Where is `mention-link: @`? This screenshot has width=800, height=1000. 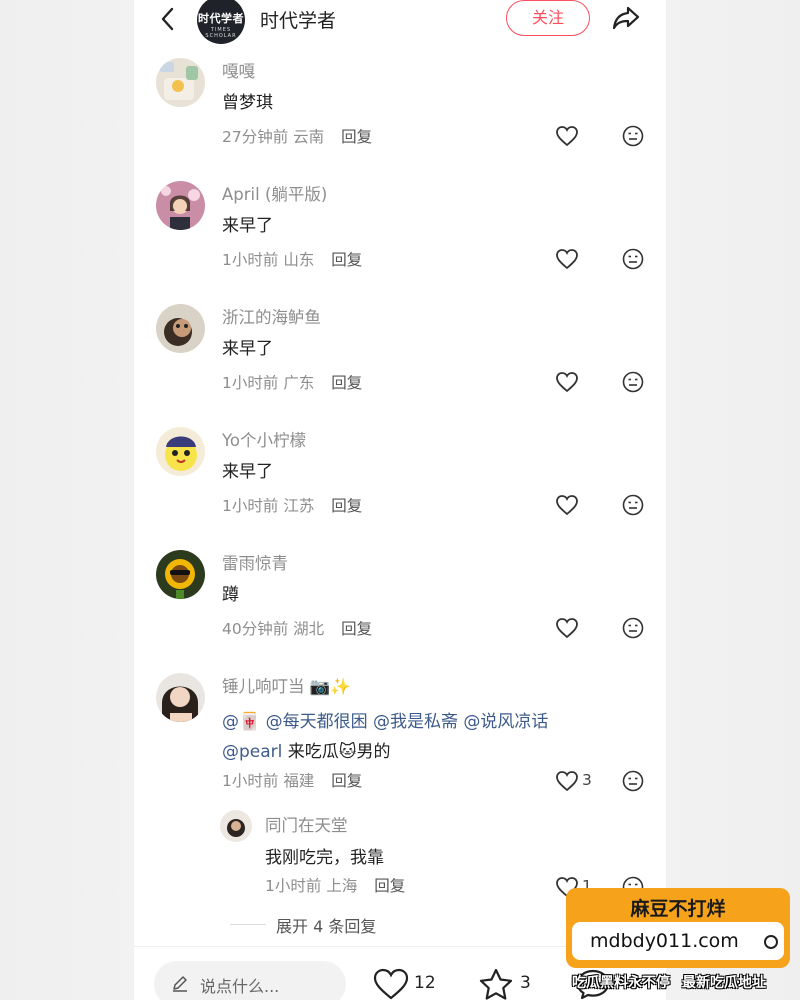 mention-link: @ is located at coordinates (230, 722).